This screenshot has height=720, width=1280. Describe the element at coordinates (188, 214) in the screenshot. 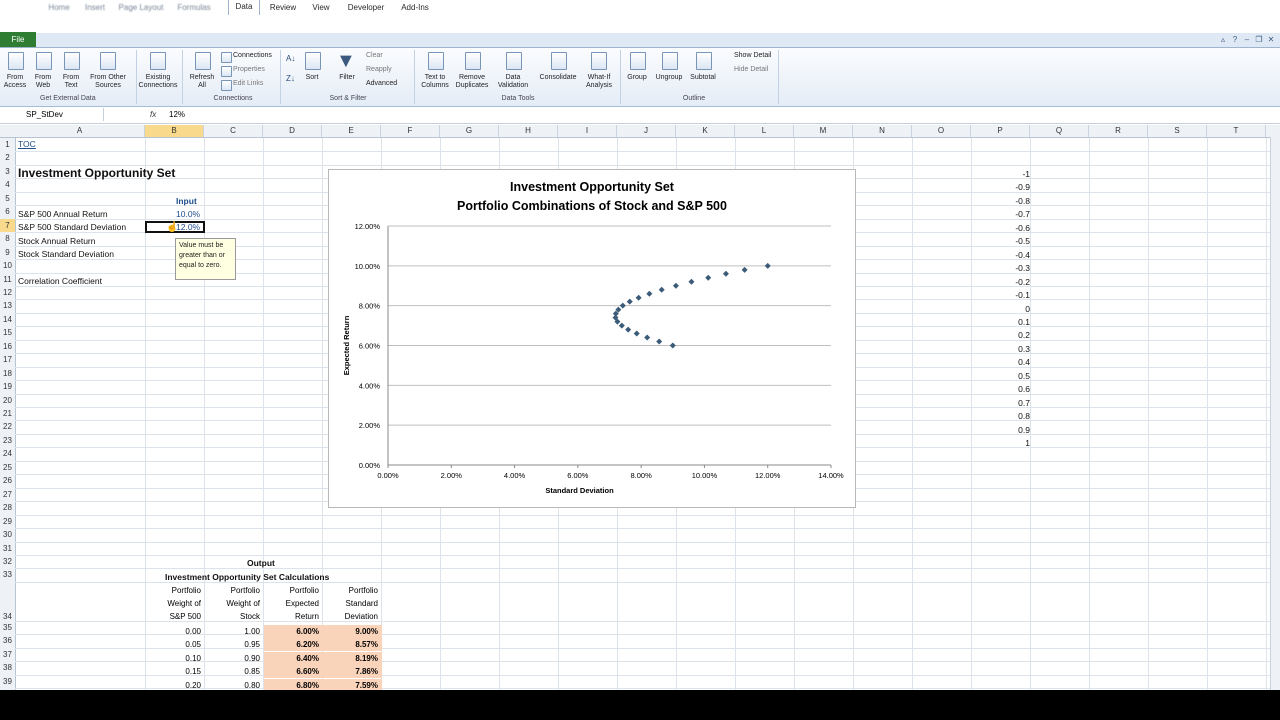

I see `sp-return-value: 10.0%` at that location.